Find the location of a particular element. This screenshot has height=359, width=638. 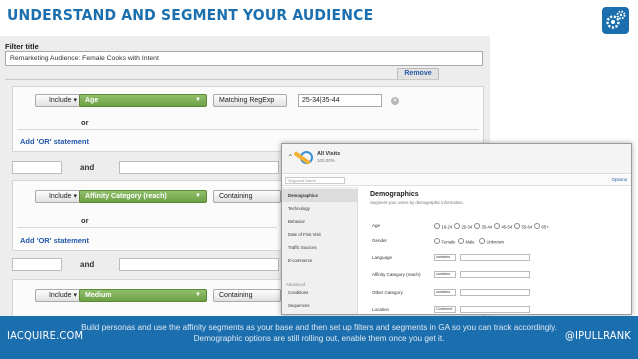

sidebar-item-demographics: Demographics is located at coordinates (320, 195).